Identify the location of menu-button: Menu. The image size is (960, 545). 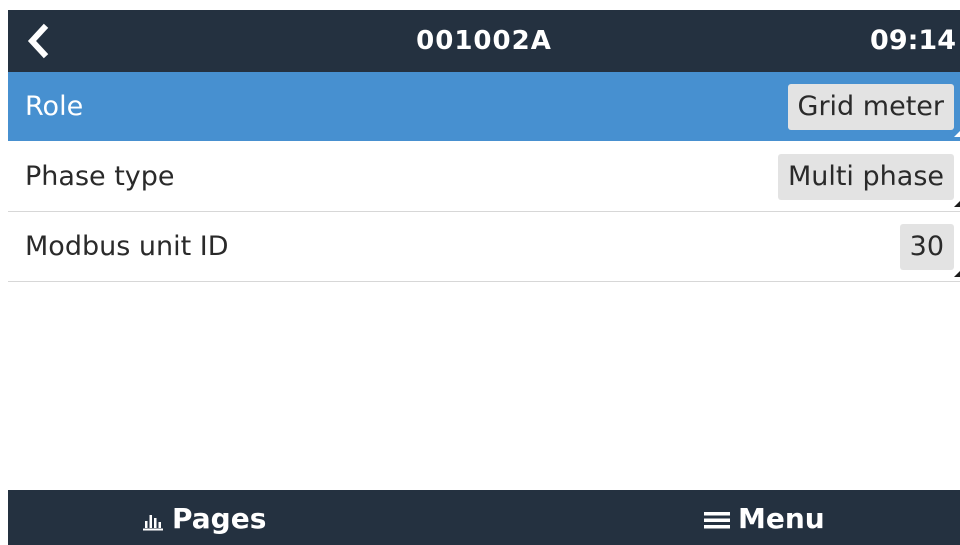
(764, 517).